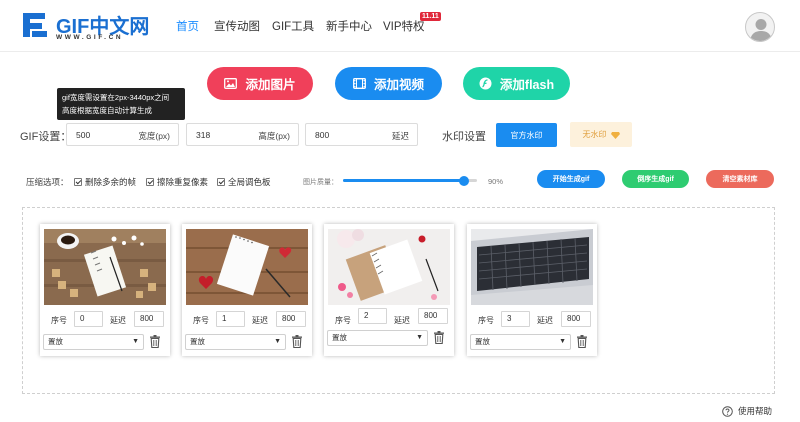 This screenshot has height=422, width=800. Describe the element at coordinates (46, 137) in the screenshot. I see `gif-settings-label: GIF设置：` at that location.